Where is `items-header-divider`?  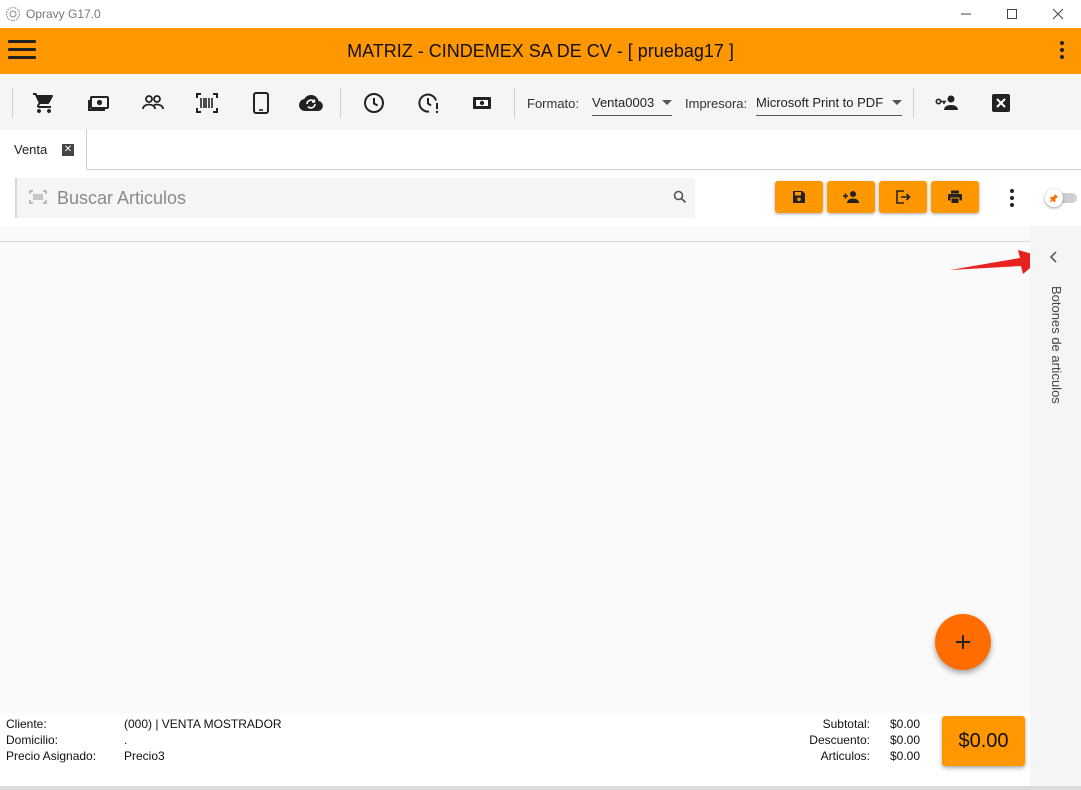
items-header-divider is located at coordinates (515, 241).